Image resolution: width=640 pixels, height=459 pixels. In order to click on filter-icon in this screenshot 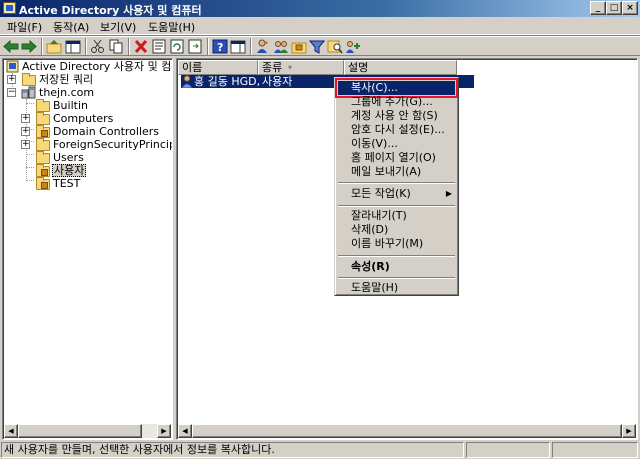, I will do `click(317, 46)`.